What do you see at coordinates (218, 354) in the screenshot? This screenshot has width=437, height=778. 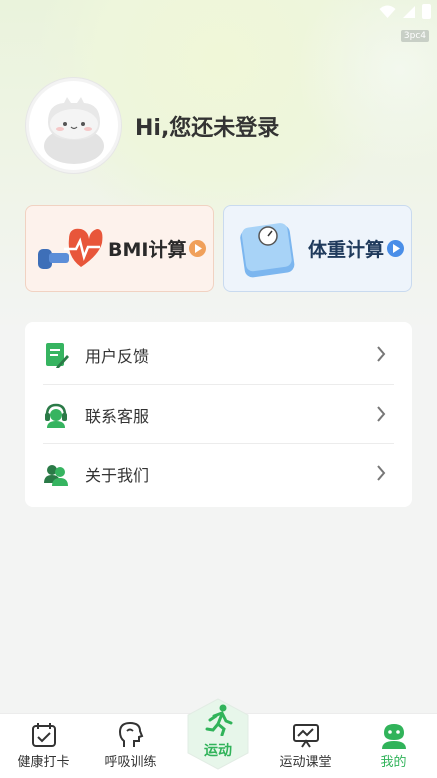 I see `menu-item-feedback: 用户反馈` at bounding box center [218, 354].